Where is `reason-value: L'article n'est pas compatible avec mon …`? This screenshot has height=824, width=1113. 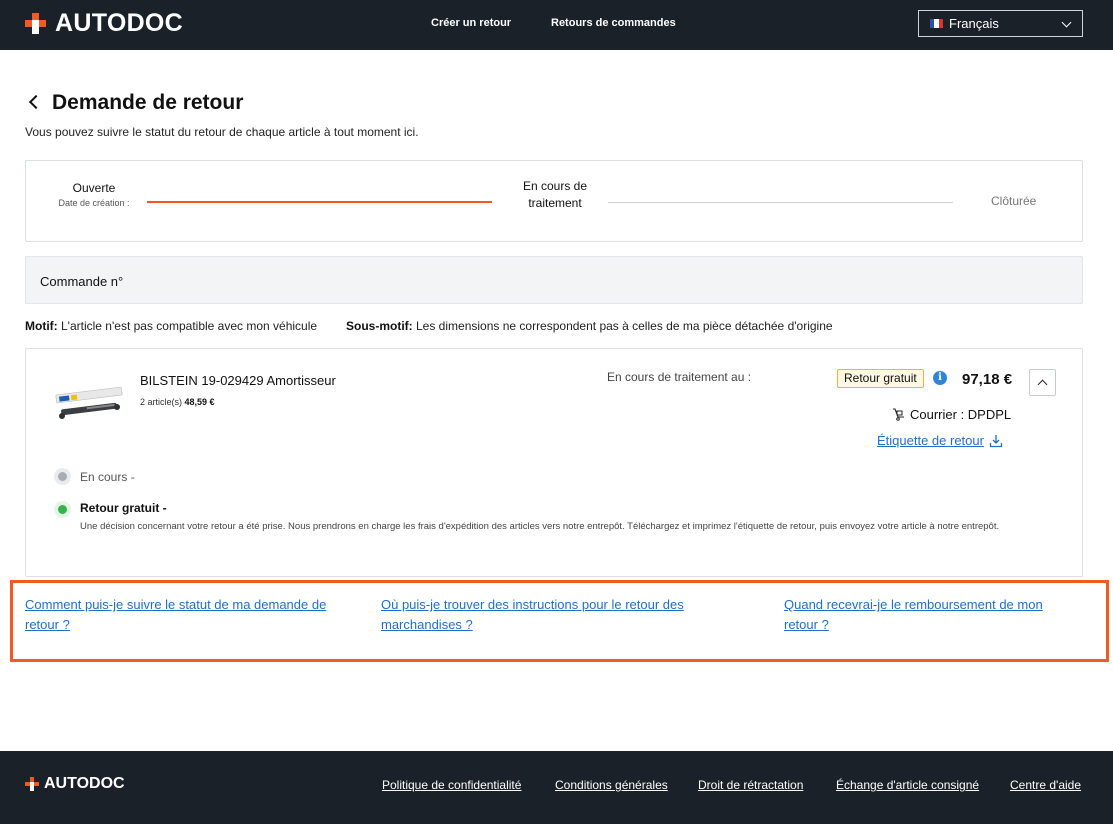 reason-value: L'article n'est pas compatible avec mon … is located at coordinates (189, 326).